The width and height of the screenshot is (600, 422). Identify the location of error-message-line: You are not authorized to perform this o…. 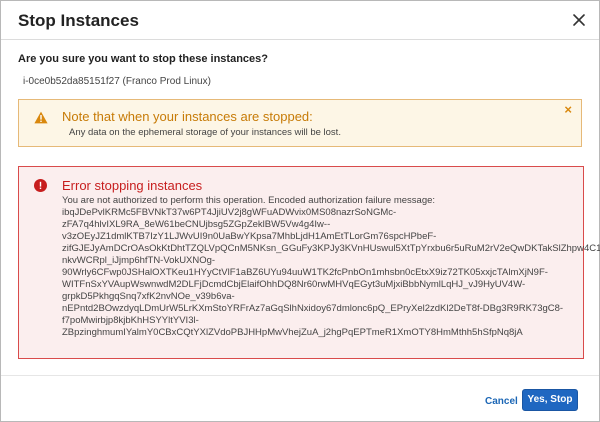
(249, 200).